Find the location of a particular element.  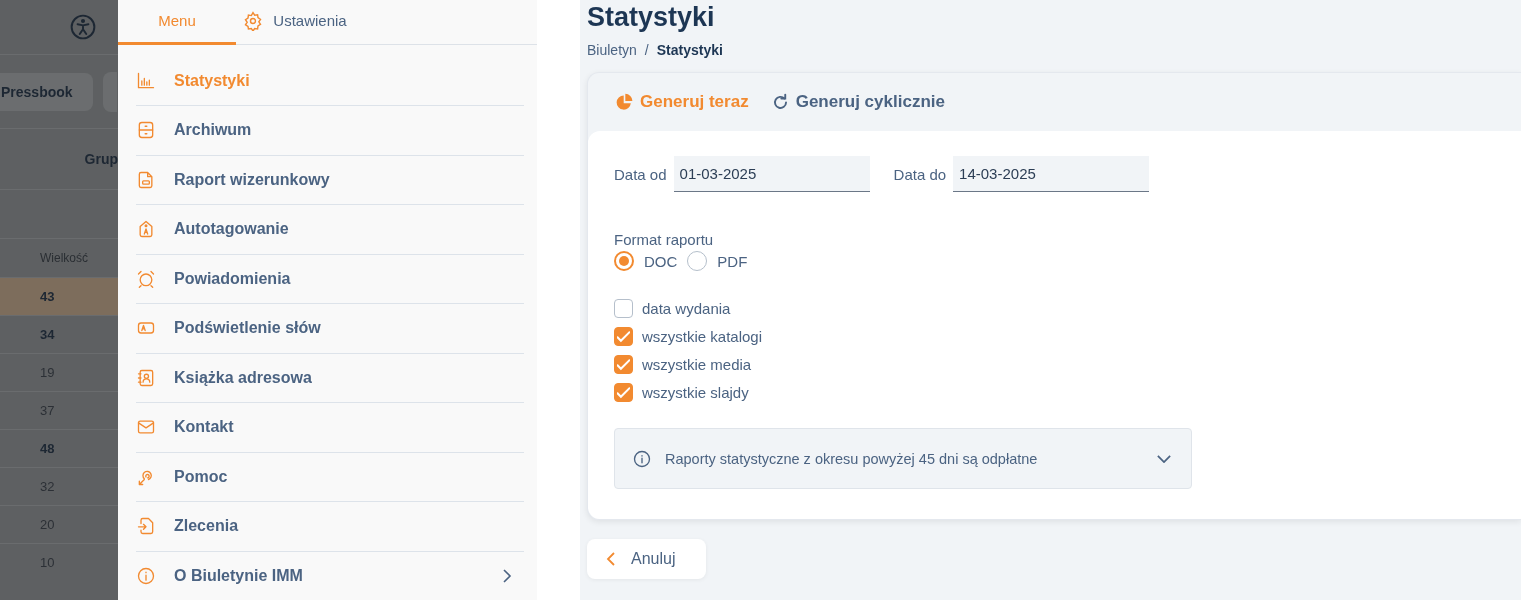

orders-icon is located at coordinates (146, 526).